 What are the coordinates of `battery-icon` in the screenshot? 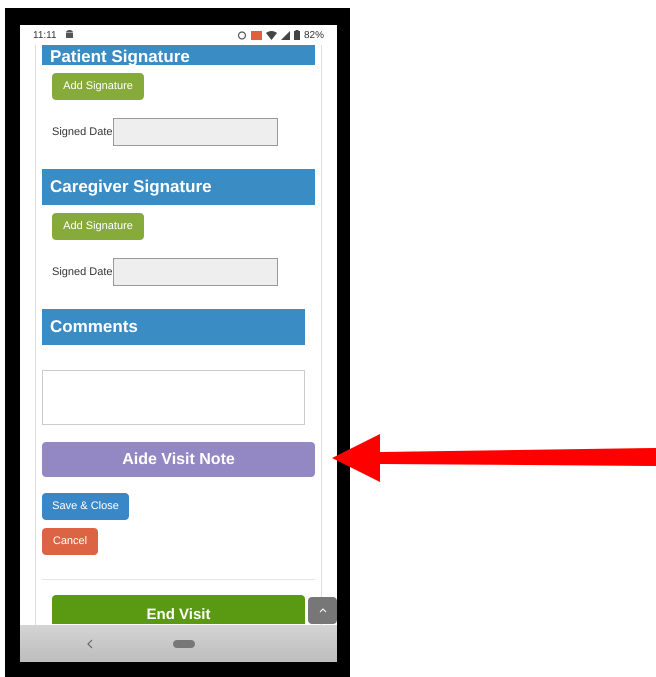 It's located at (297, 35).